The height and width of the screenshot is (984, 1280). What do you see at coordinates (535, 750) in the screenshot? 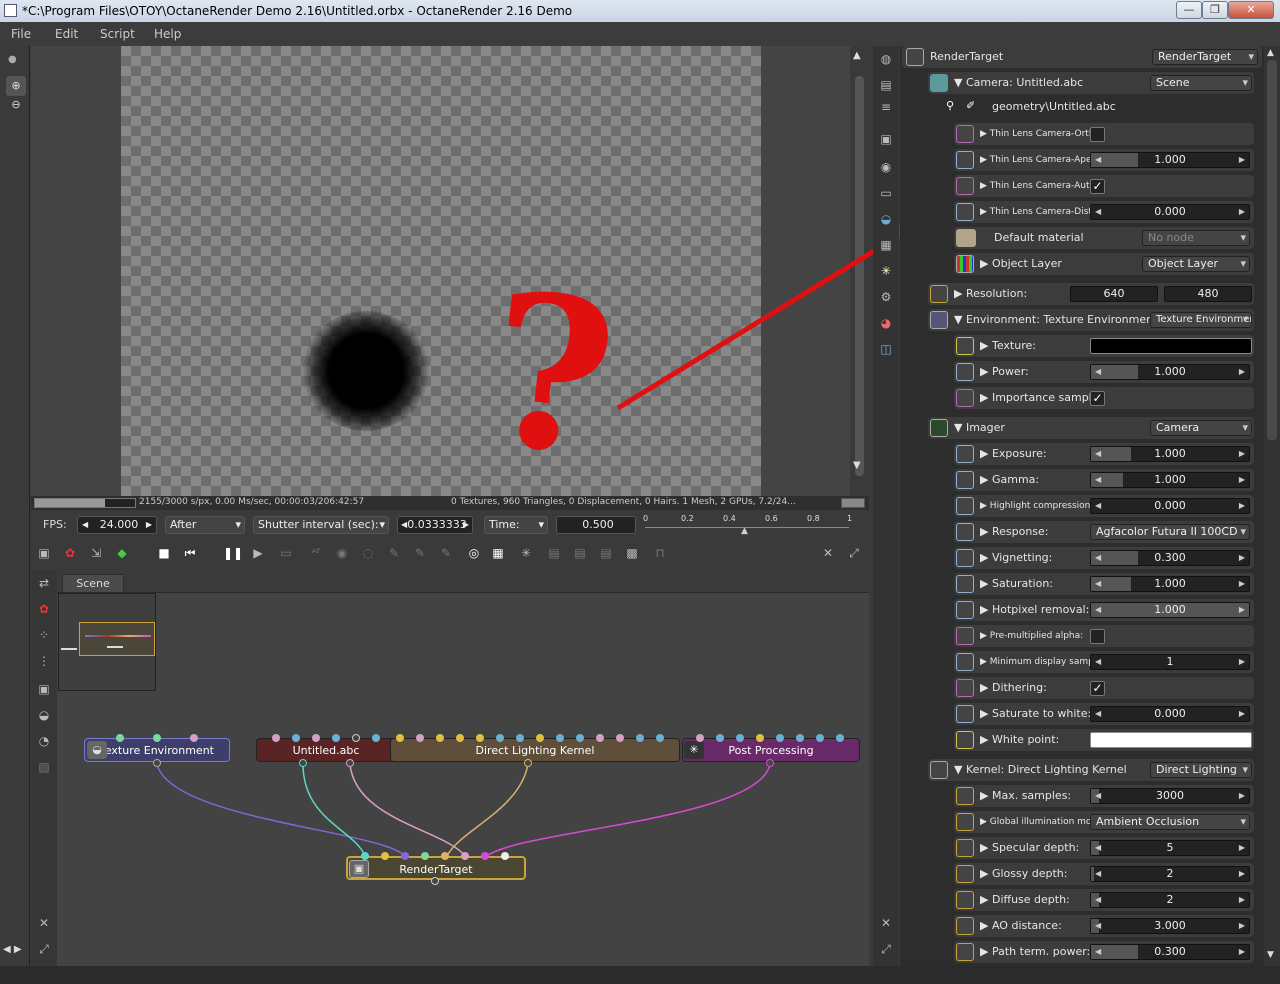
I see `node-direct-lighting-kernel: Direct Lighting Kernel` at bounding box center [535, 750].